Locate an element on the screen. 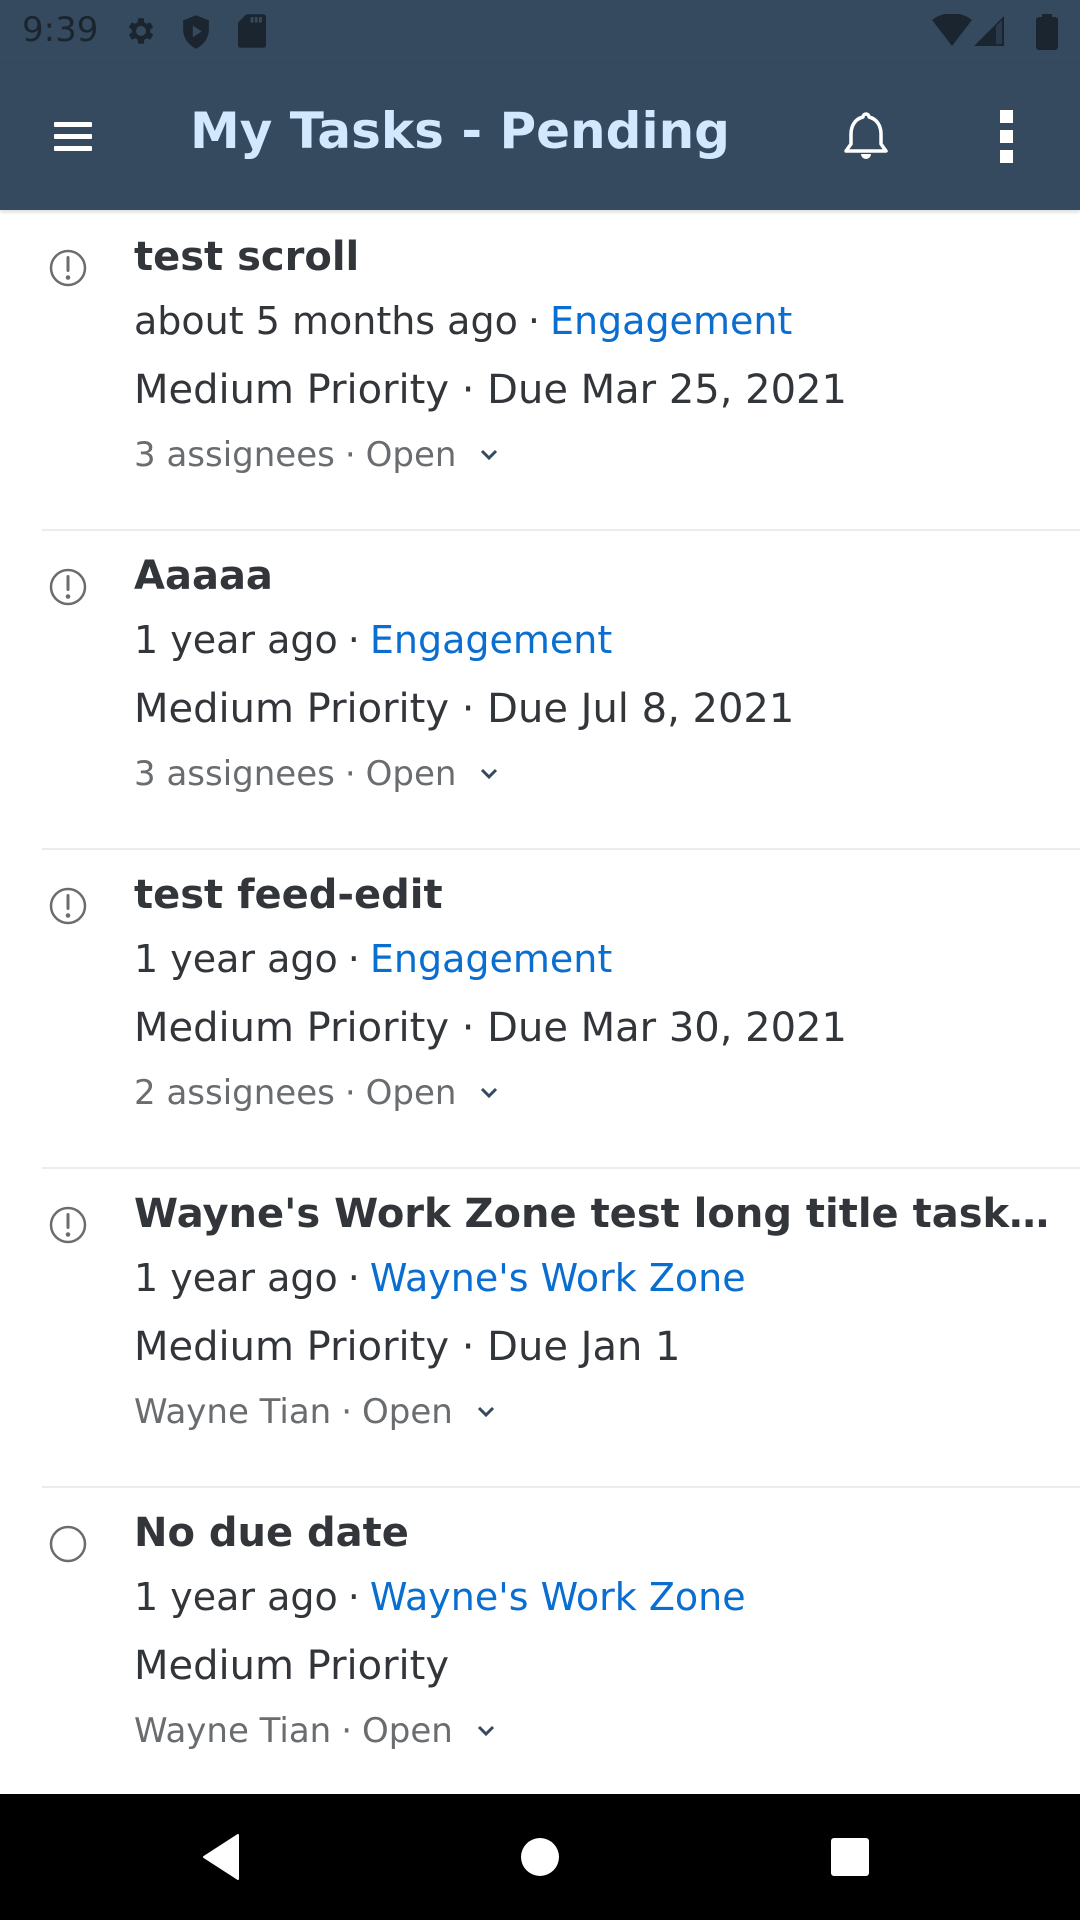  more-vertical-icon is located at coordinates (1006, 137).